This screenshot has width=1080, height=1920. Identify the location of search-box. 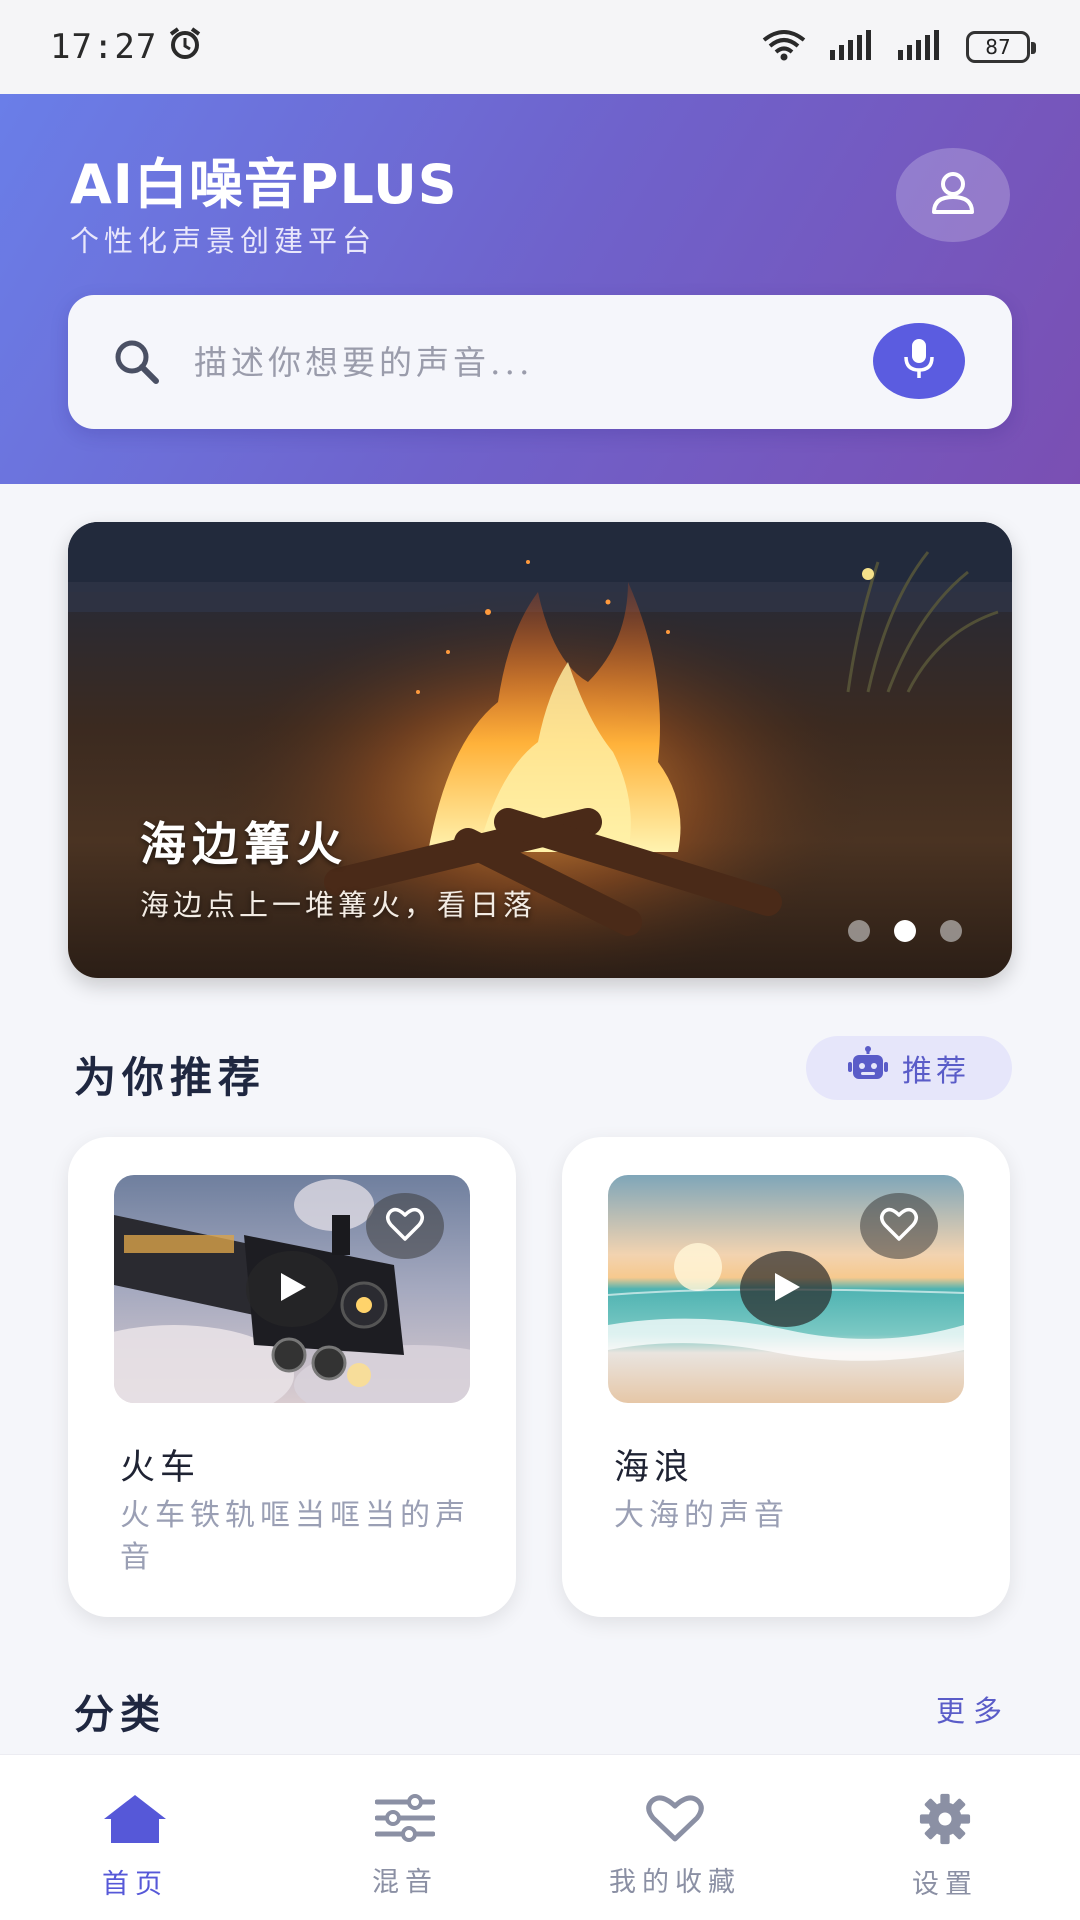
(540, 362).